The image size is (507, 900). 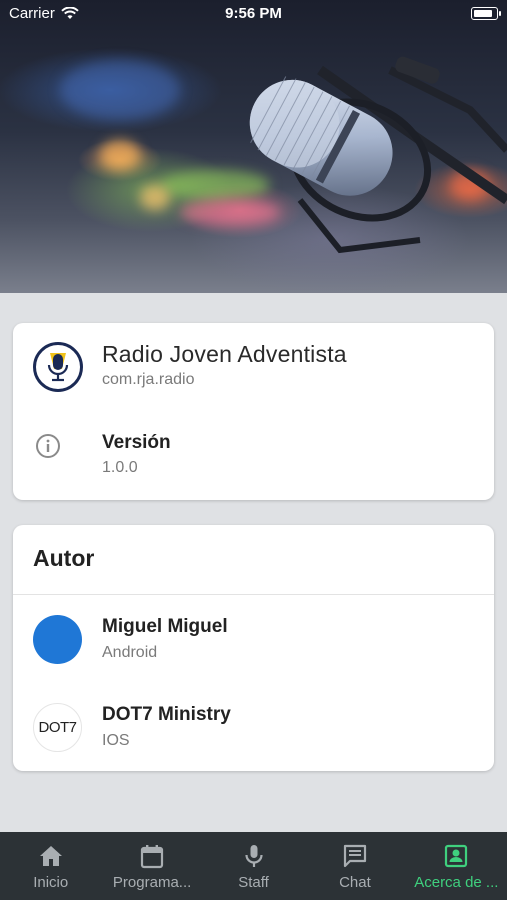 What do you see at coordinates (64, 558) in the screenshot?
I see `author-section-title: Autor` at bounding box center [64, 558].